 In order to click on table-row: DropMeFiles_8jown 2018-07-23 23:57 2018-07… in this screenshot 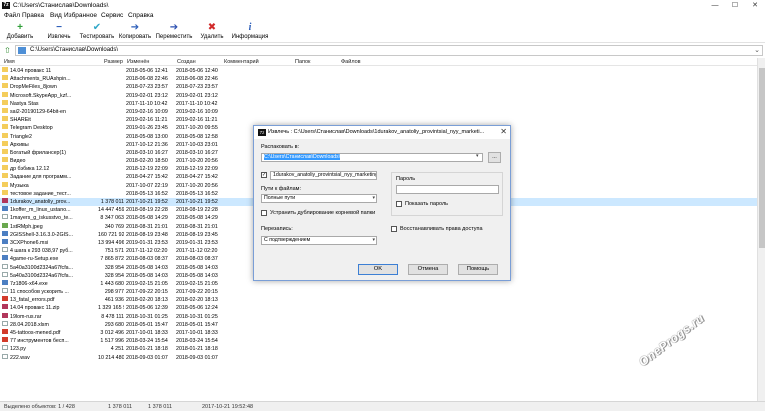, I will do `click(382, 87)`.